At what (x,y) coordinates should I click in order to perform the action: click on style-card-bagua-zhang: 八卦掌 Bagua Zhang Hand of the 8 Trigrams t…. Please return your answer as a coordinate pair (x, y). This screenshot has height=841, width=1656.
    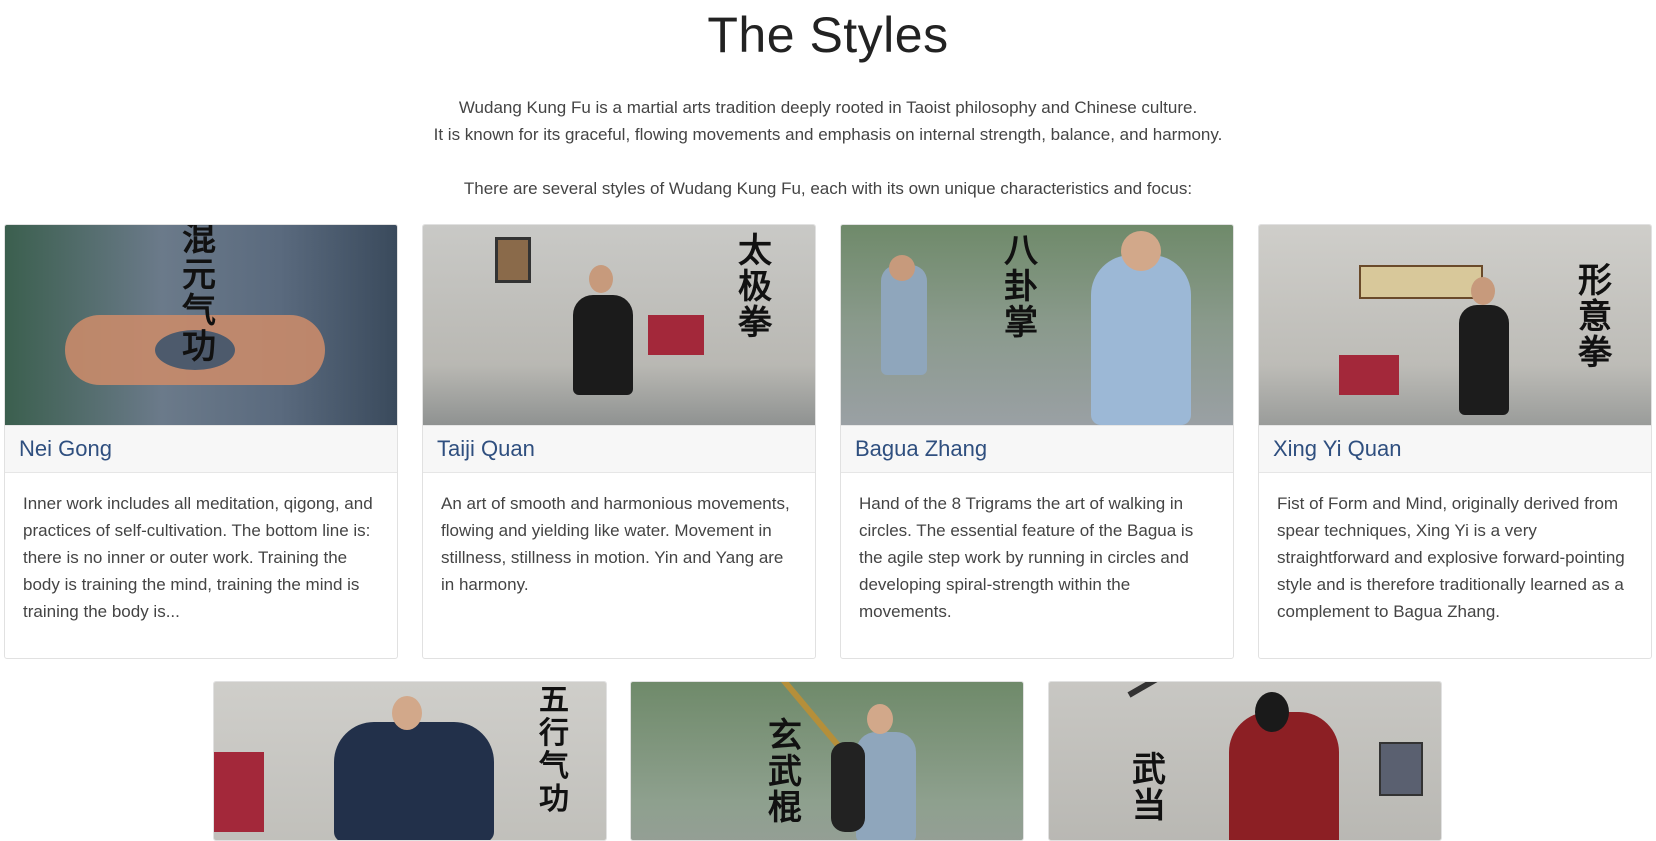
    Looking at the image, I should click on (1037, 441).